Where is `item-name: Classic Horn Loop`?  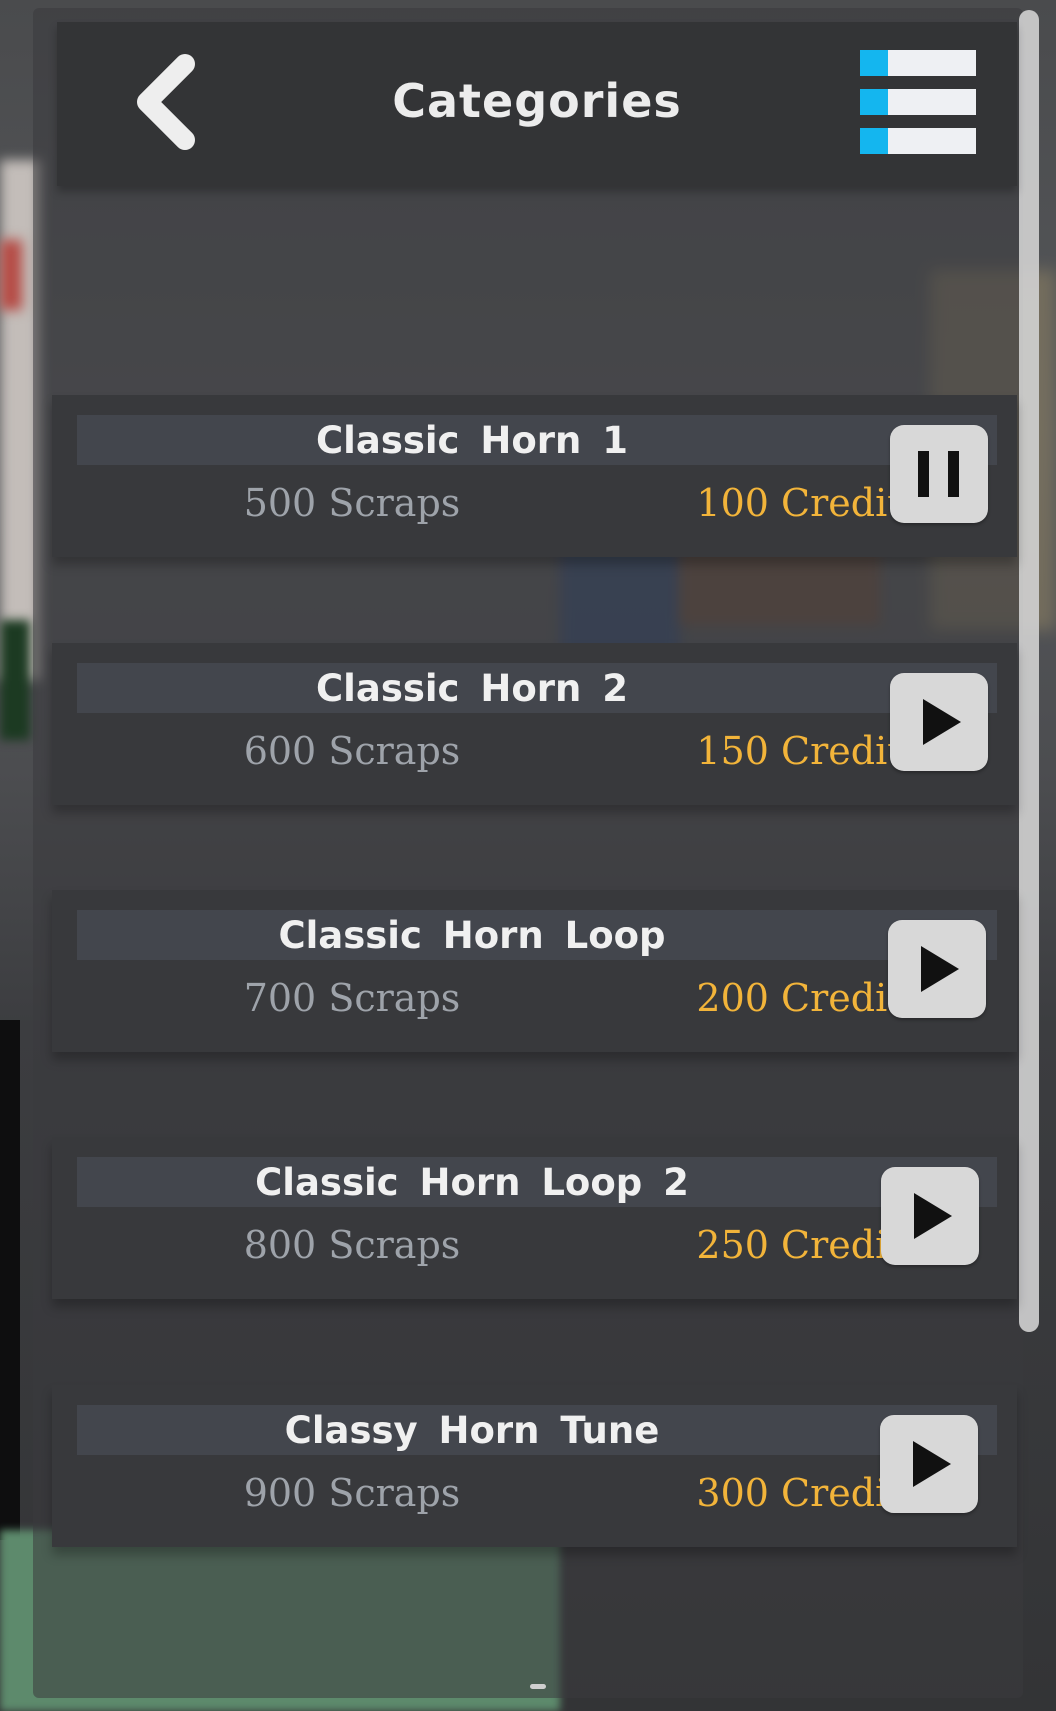
item-name: Classic Horn Loop is located at coordinates (472, 935).